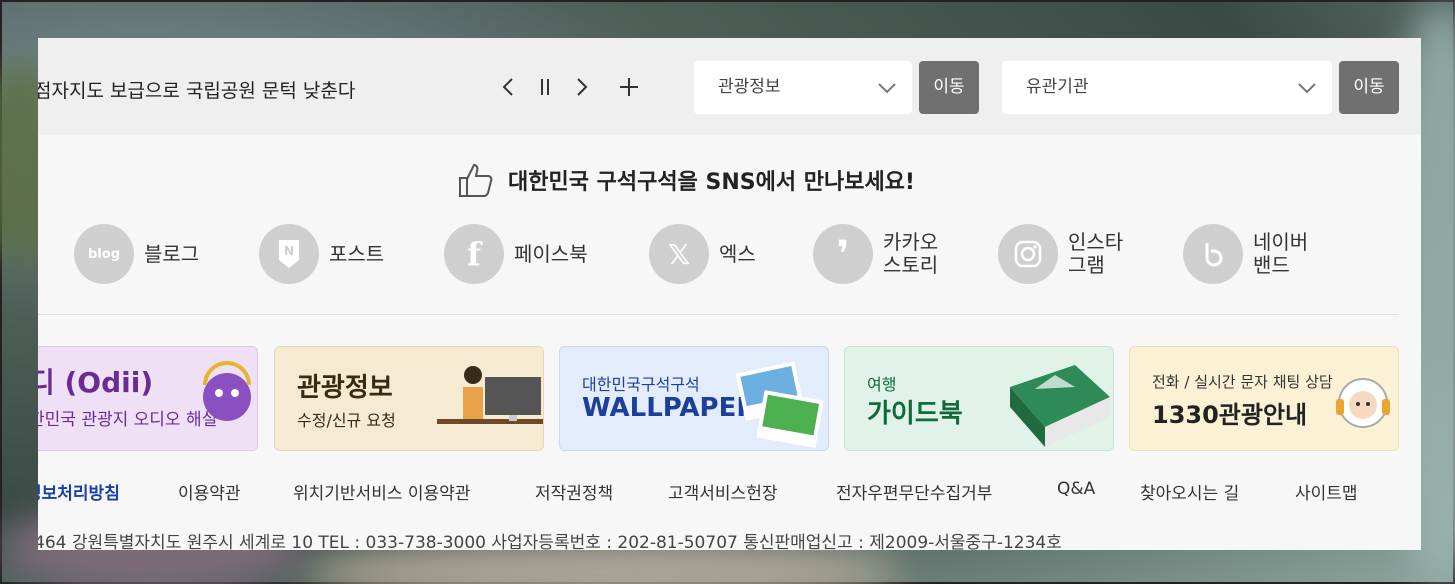 The image size is (1455, 584). What do you see at coordinates (875, 254) in the screenshot?
I see `sns-item-kakaostory: ❜ 카카오 스토리` at bounding box center [875, 254].